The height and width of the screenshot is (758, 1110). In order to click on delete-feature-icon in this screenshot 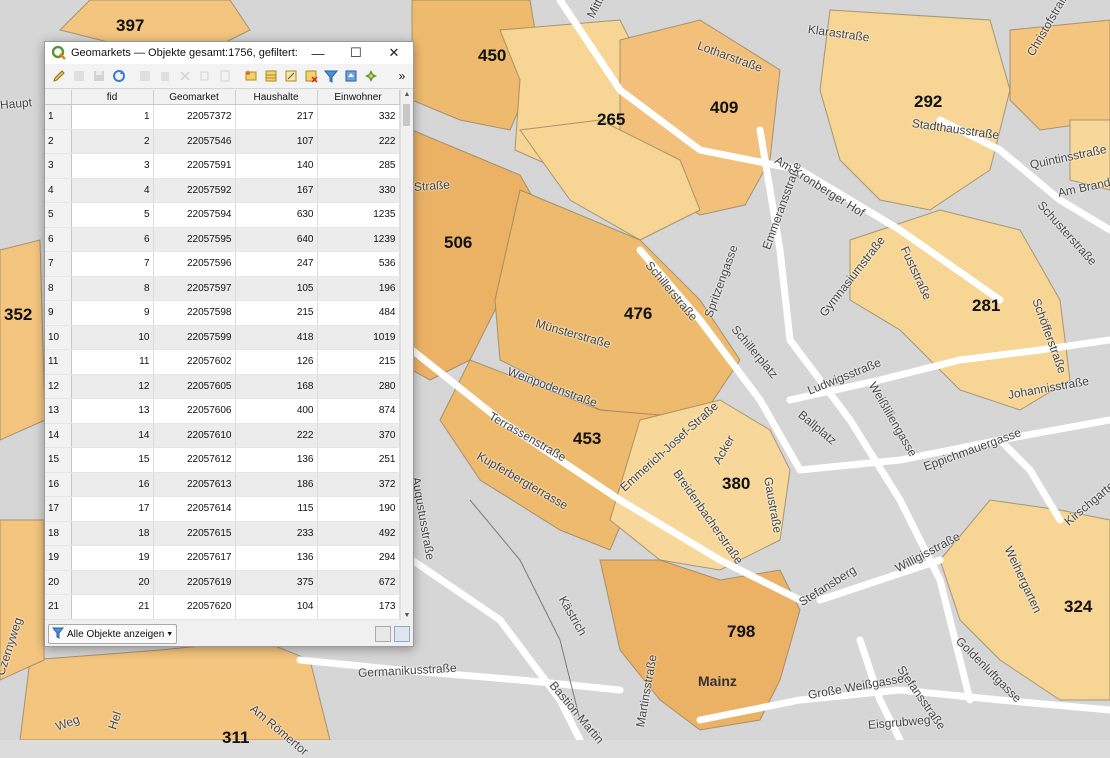, I will do `click(164, 76)`.